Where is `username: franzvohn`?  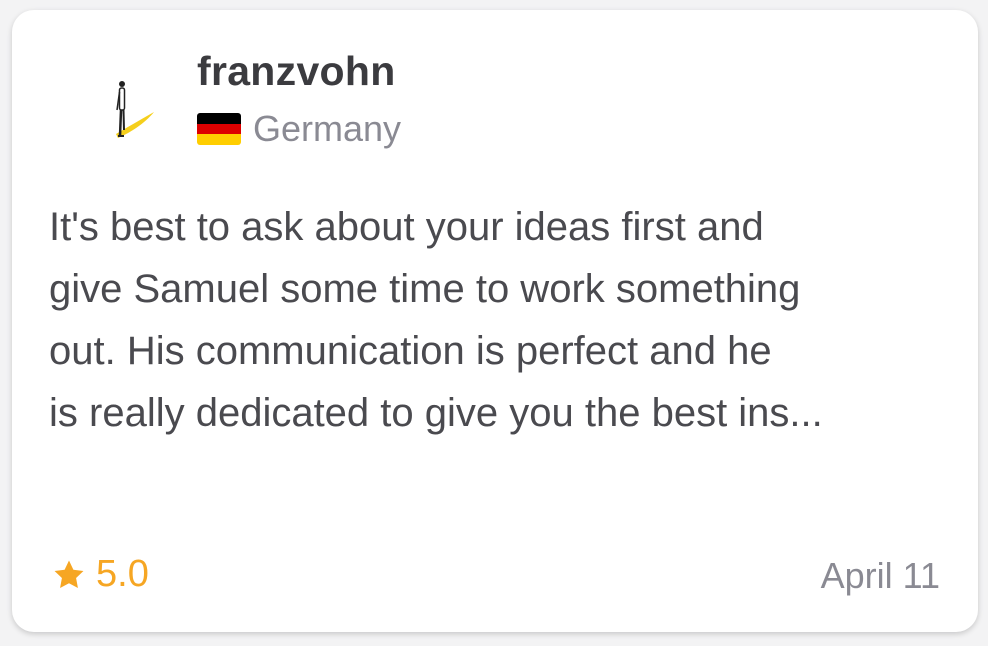
username: franzvohn is located at coordinates (296, 71).